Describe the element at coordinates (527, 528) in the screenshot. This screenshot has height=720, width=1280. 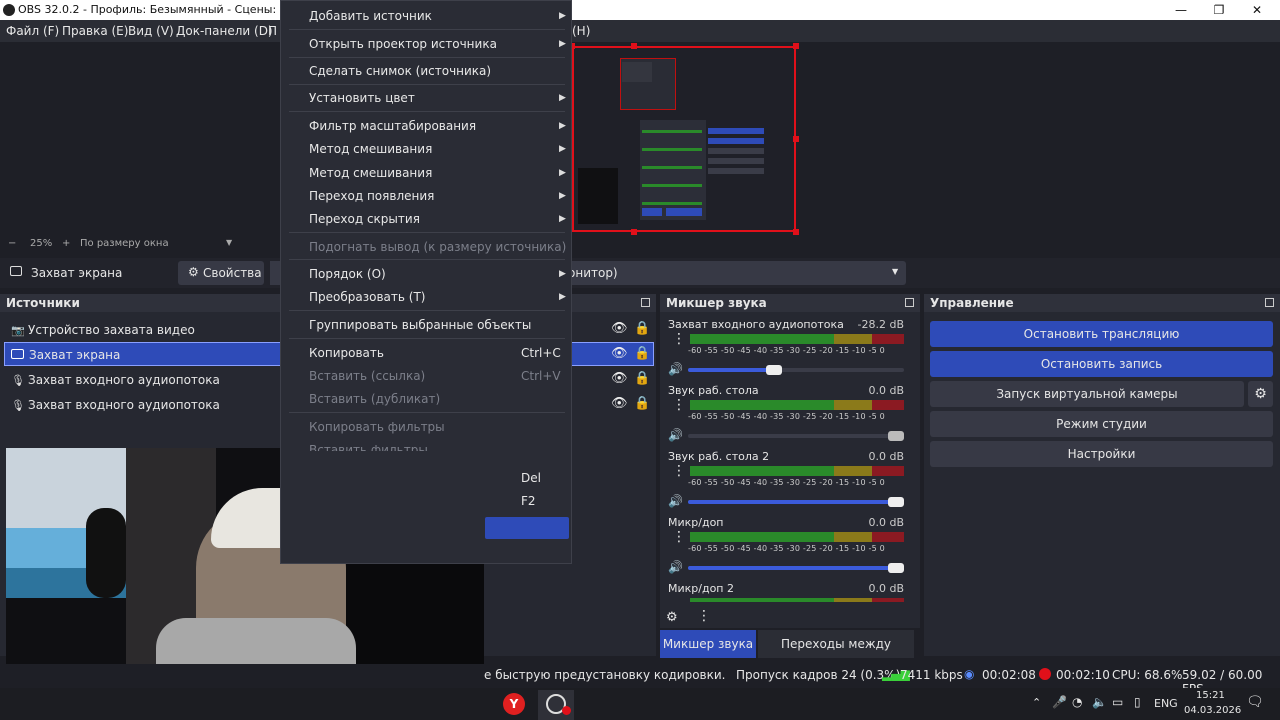
I see `menu-item-highlighted` at that location.